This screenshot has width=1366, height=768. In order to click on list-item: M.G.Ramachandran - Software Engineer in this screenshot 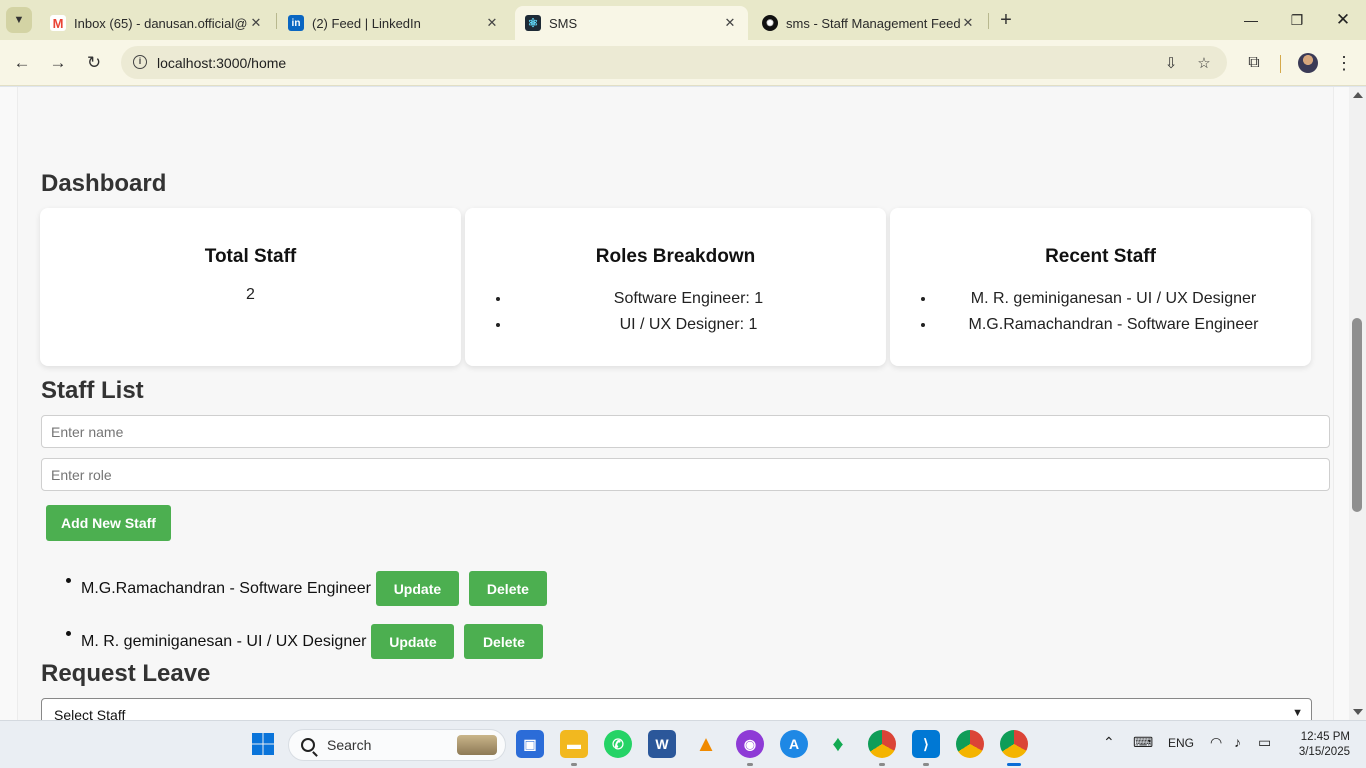, I will do `click(1113, 325)`.